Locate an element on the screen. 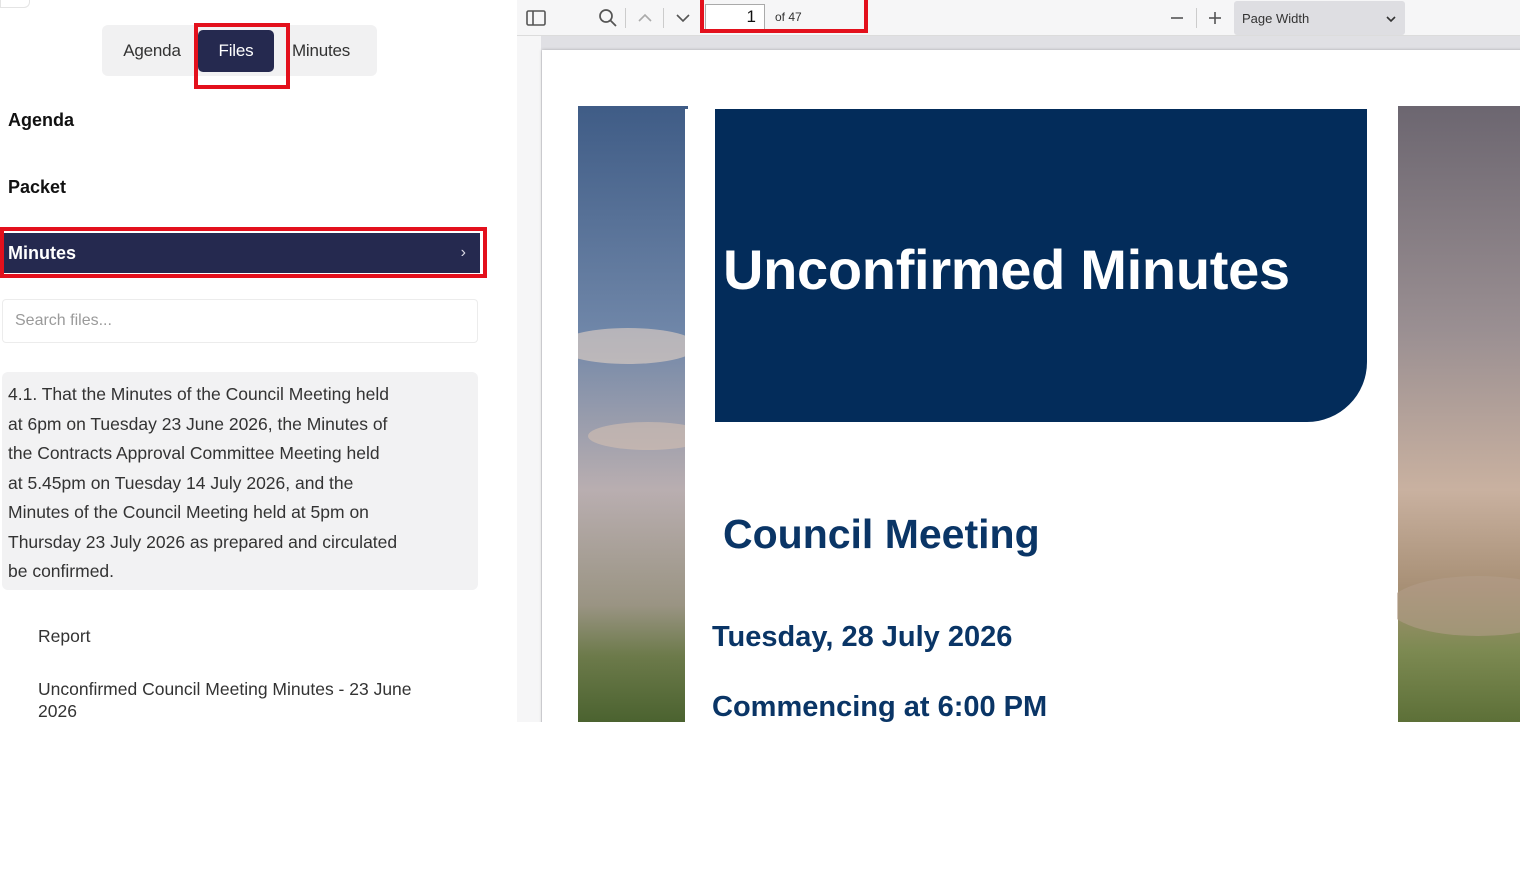 The width and height of the screenshot is (1520, 880). file-report: Report is located at coordinates (64, 636).